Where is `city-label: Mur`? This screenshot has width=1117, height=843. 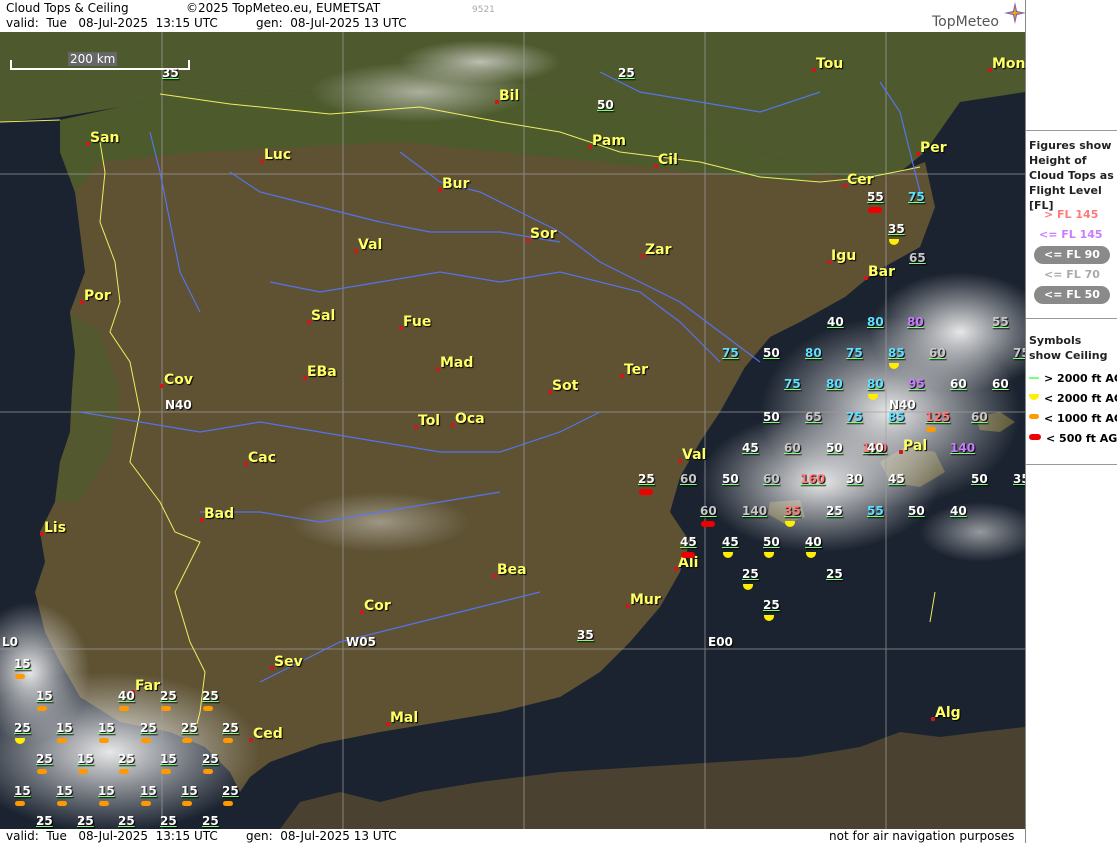 city-label: Mur is located at coordinates (645, 600).